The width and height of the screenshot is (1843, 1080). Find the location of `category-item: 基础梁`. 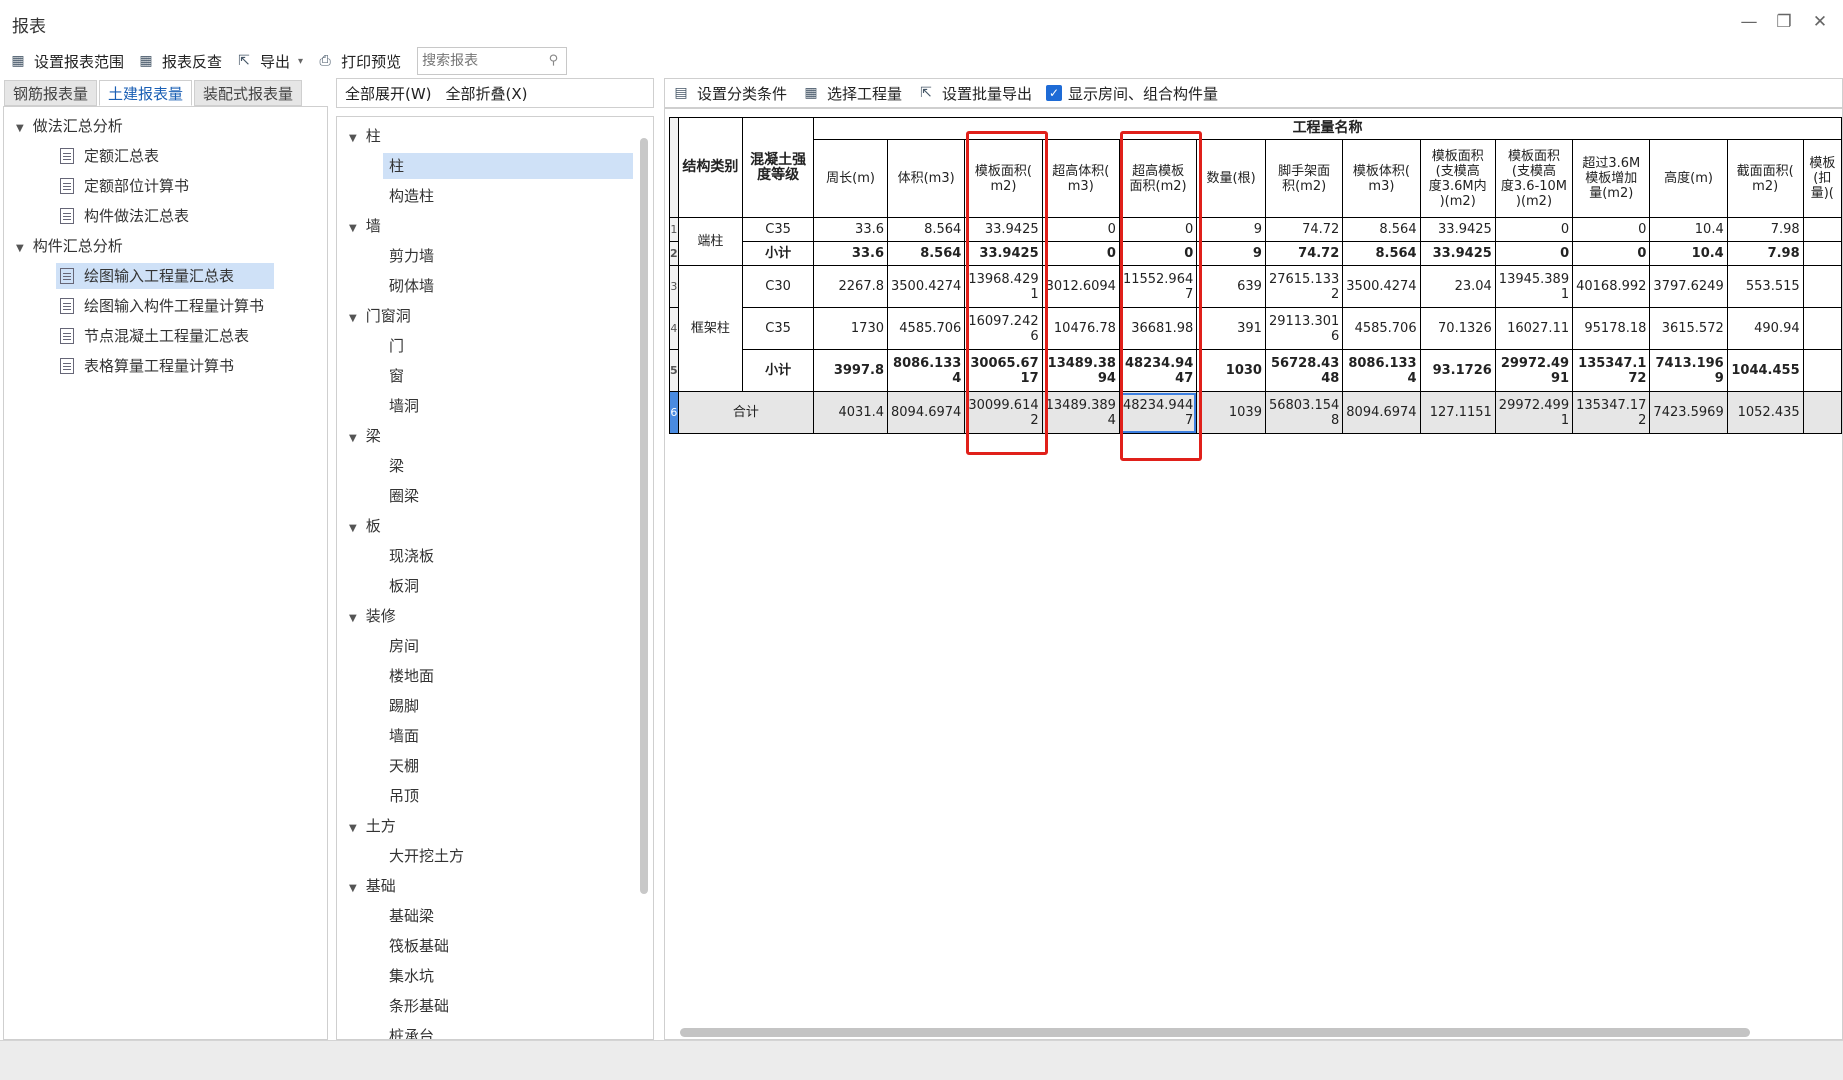

category-item: 基础梁 is located at coordinates (411, 916).